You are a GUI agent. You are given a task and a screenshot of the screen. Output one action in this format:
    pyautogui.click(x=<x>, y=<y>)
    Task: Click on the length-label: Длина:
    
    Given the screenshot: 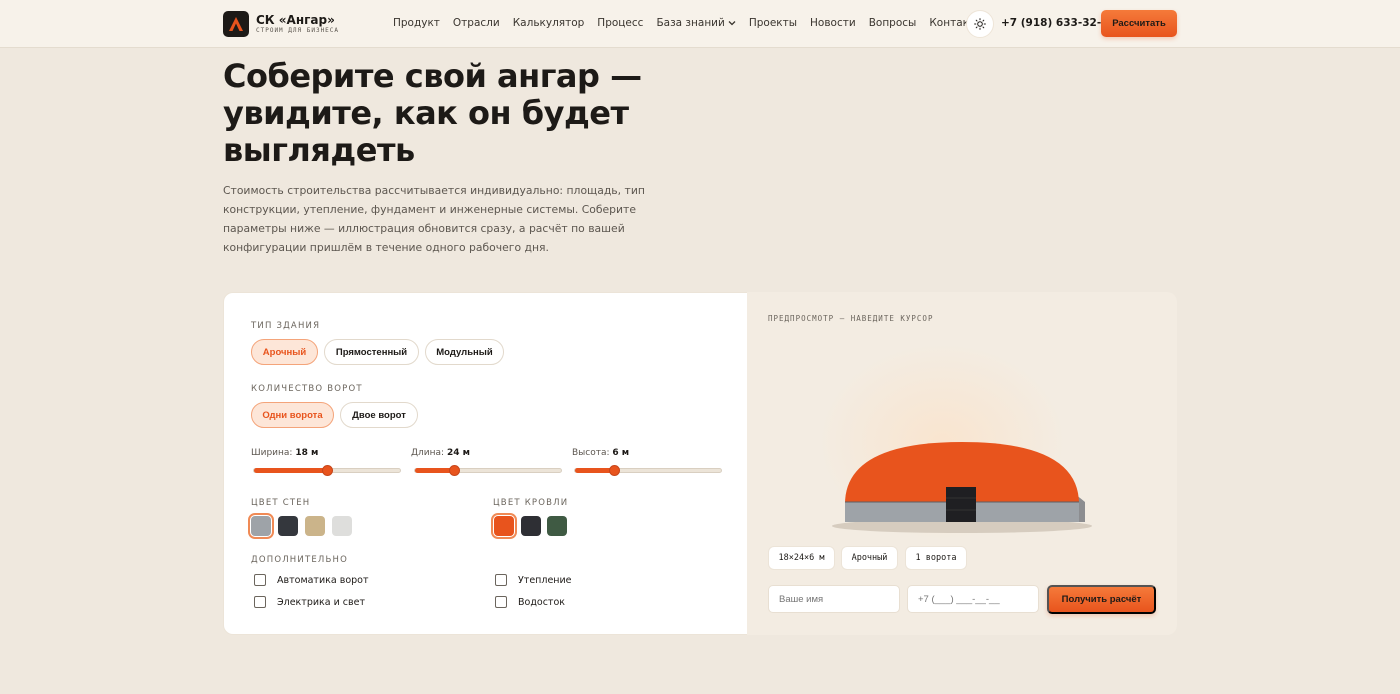 What is the action you would take?
    pyautogui.click(x=428, y=453)
    